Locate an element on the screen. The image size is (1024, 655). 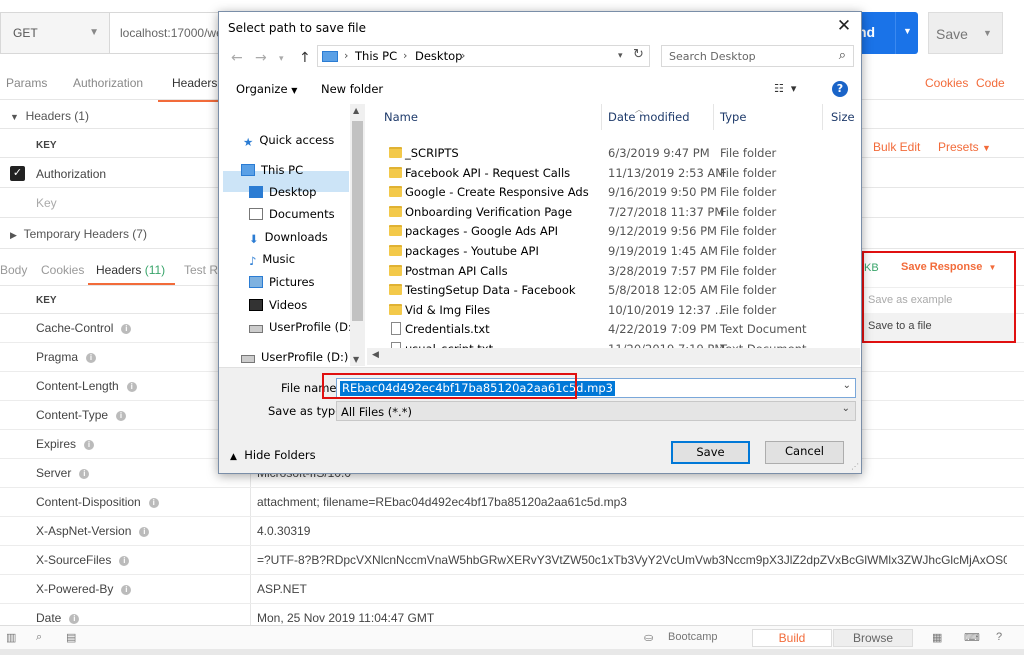
column-type: Type is located at coordinates (733, 117).